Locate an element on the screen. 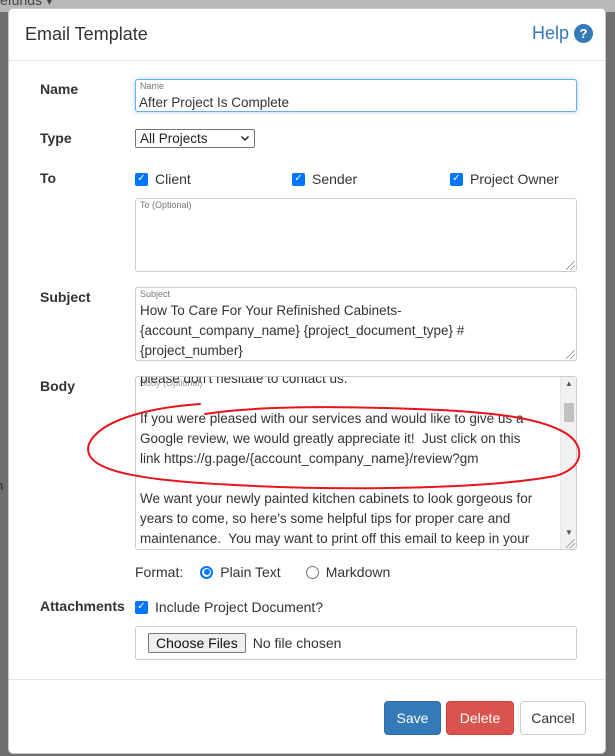  radio-selected-icon is located at coordinates (207, 572).